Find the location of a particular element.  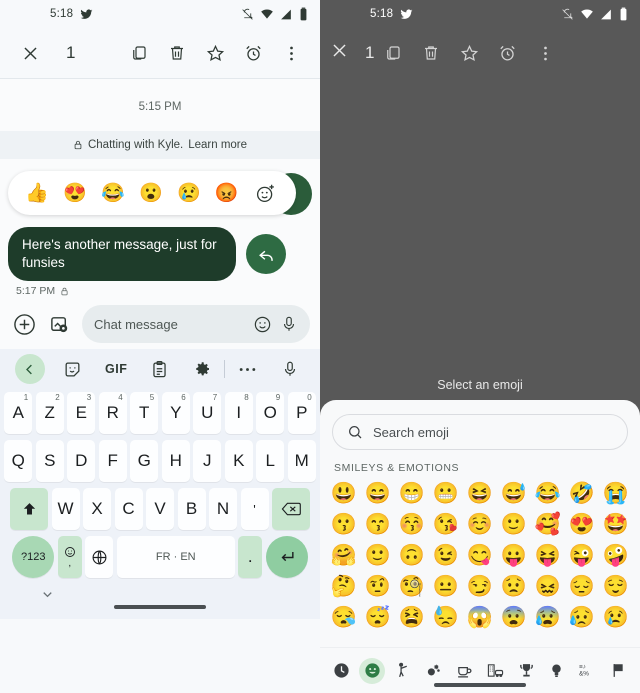

reaction-surprised: 😮 is located at coordinates (151, 193).